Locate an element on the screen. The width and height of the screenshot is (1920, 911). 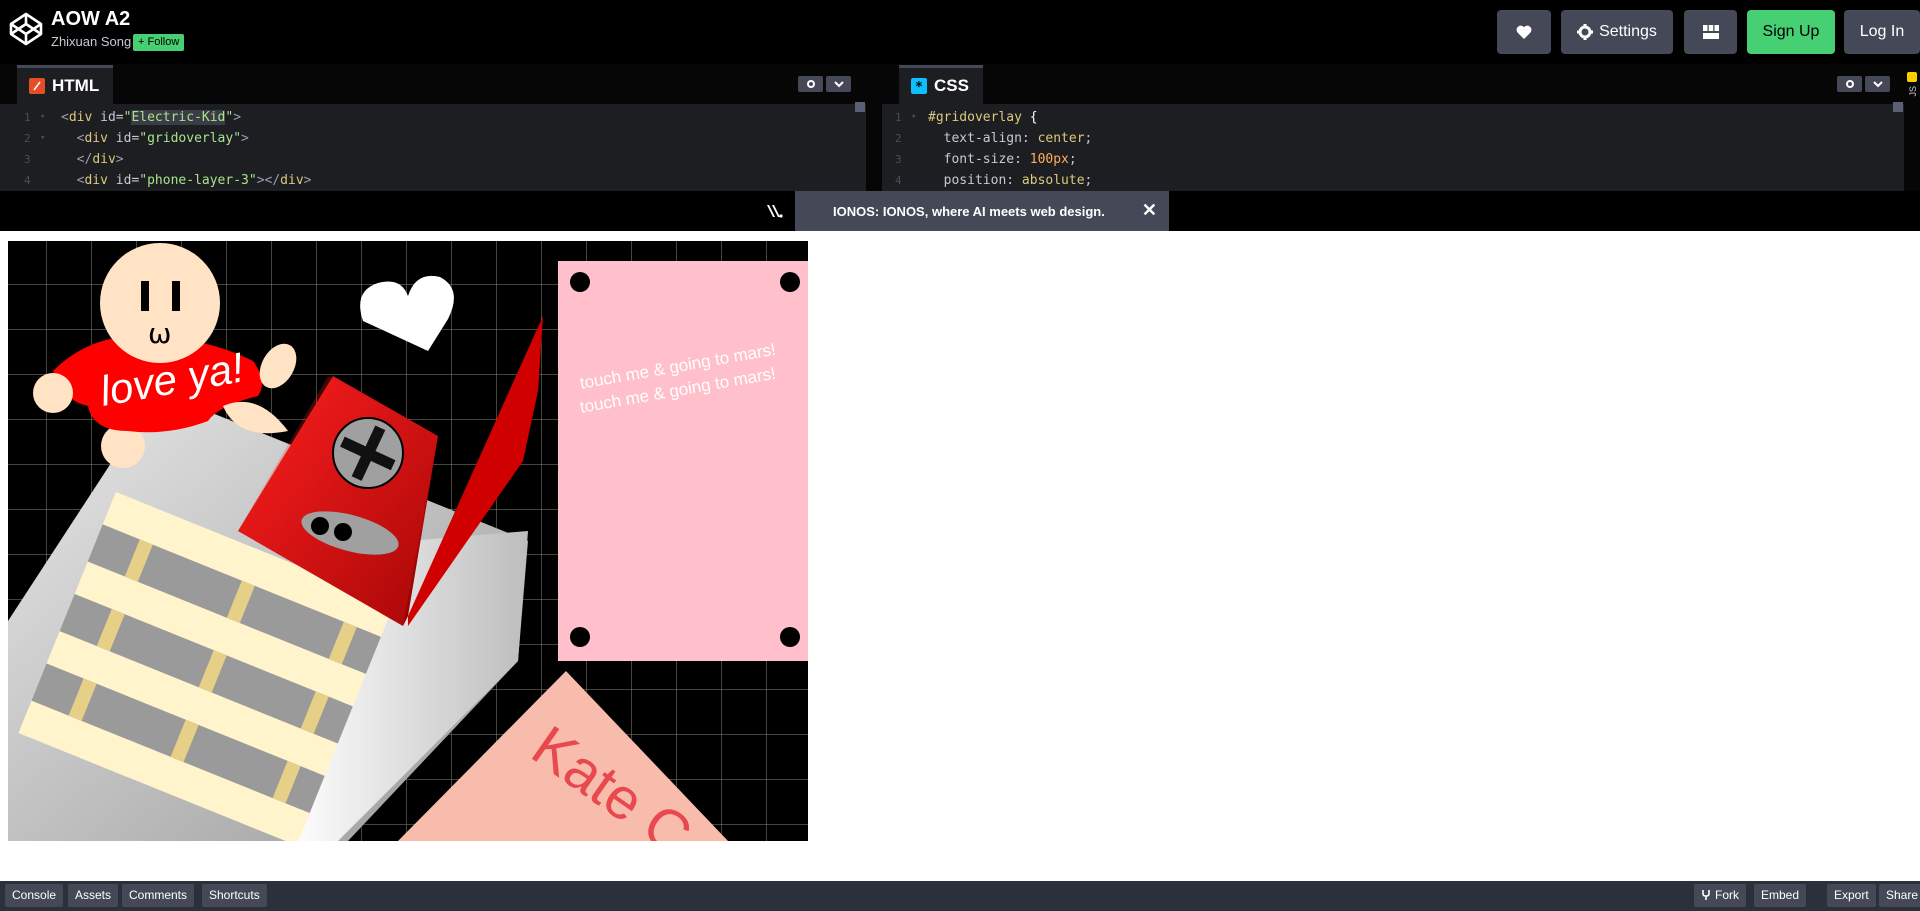
shortcuts-button: Shortcuts is located at coordinates (234, 895).